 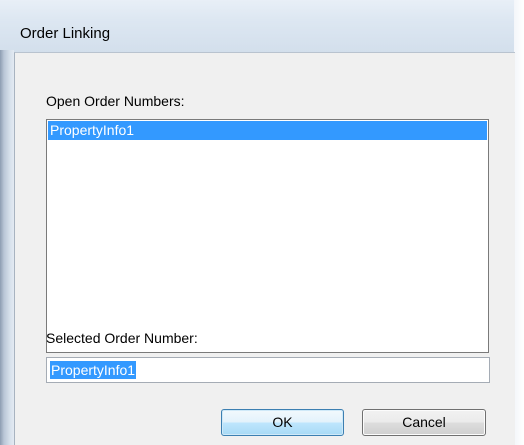 I want to click on window-left-border, so click(x=7, y=247).